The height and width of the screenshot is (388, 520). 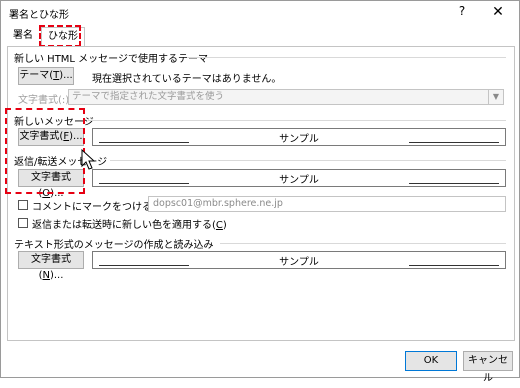 I want to click on reply-sample: サンプル, so click(x=299, y=178).